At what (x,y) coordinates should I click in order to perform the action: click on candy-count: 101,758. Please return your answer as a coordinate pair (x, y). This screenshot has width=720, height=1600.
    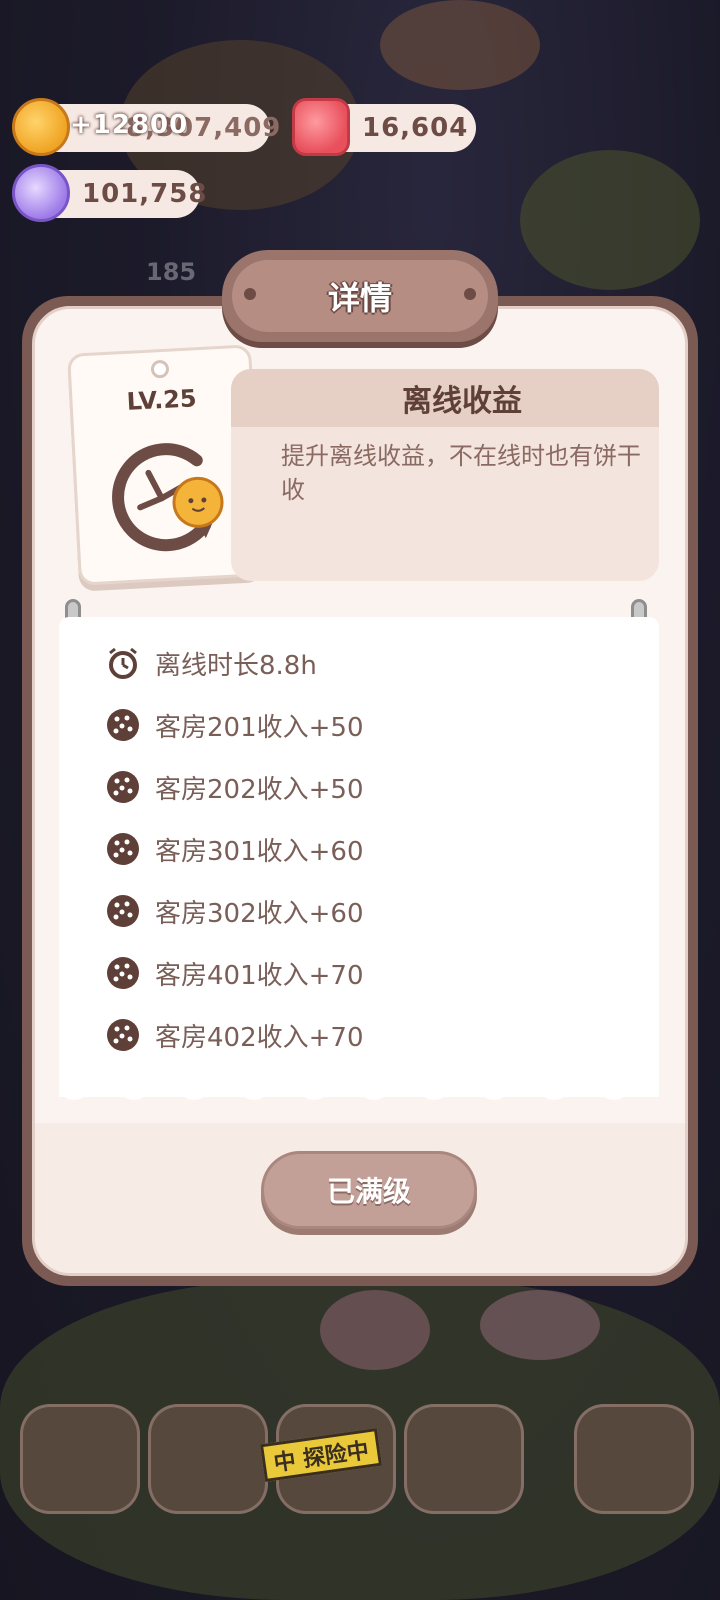
    Looking at the image, I should click on (145, 194).